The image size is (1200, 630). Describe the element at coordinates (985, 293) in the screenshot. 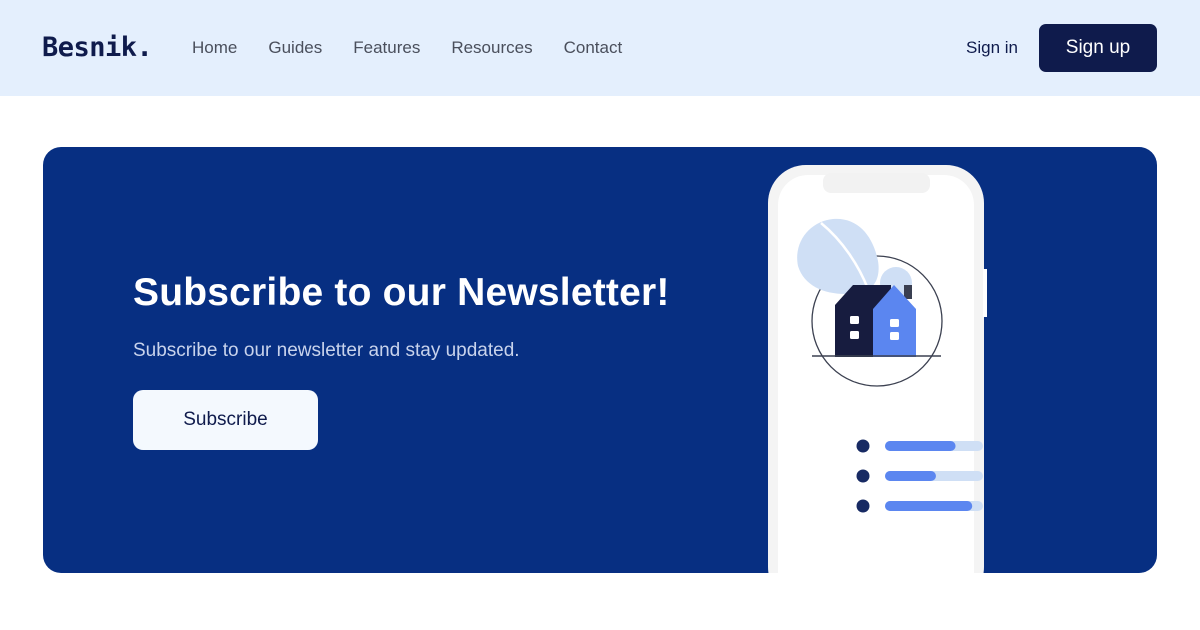

I see `phone-side-button` at that location.